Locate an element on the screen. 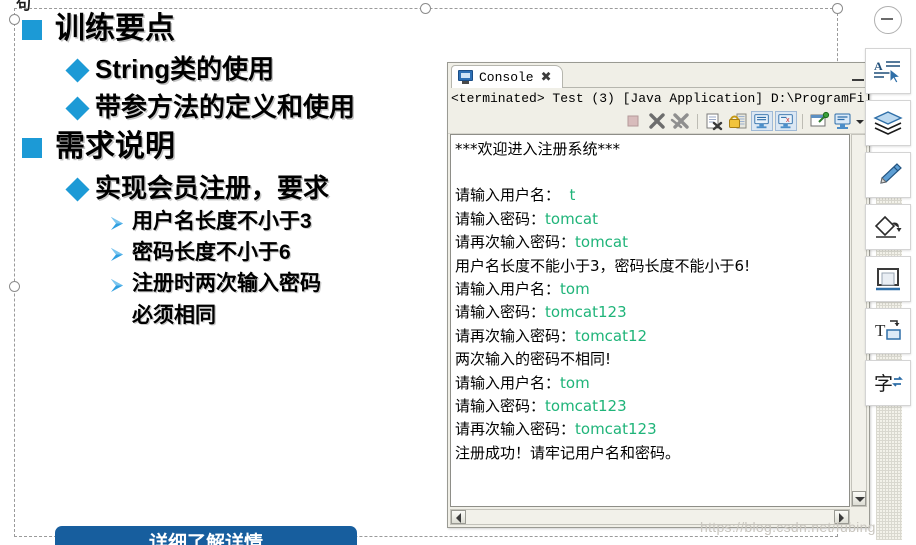  console-line: 请再次输入密码：tomcat is located at coordinates (542, 242).